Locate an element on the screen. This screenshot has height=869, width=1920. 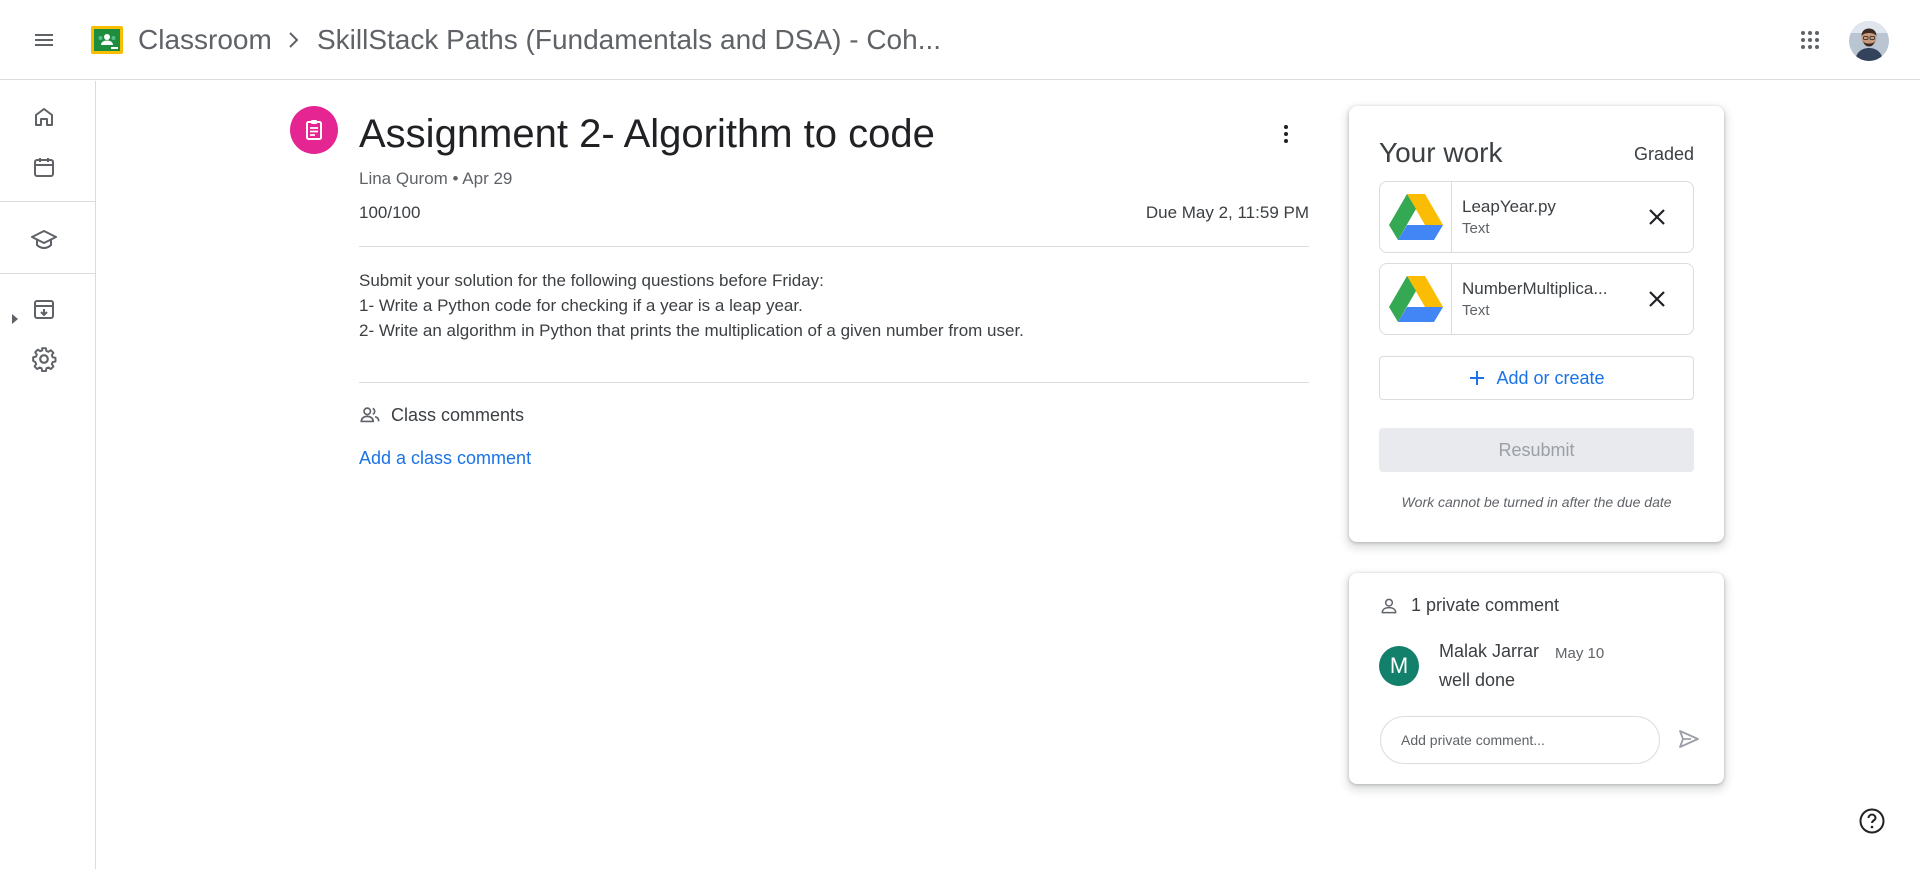
private-comment-input is located at coordinates (1520, 740).